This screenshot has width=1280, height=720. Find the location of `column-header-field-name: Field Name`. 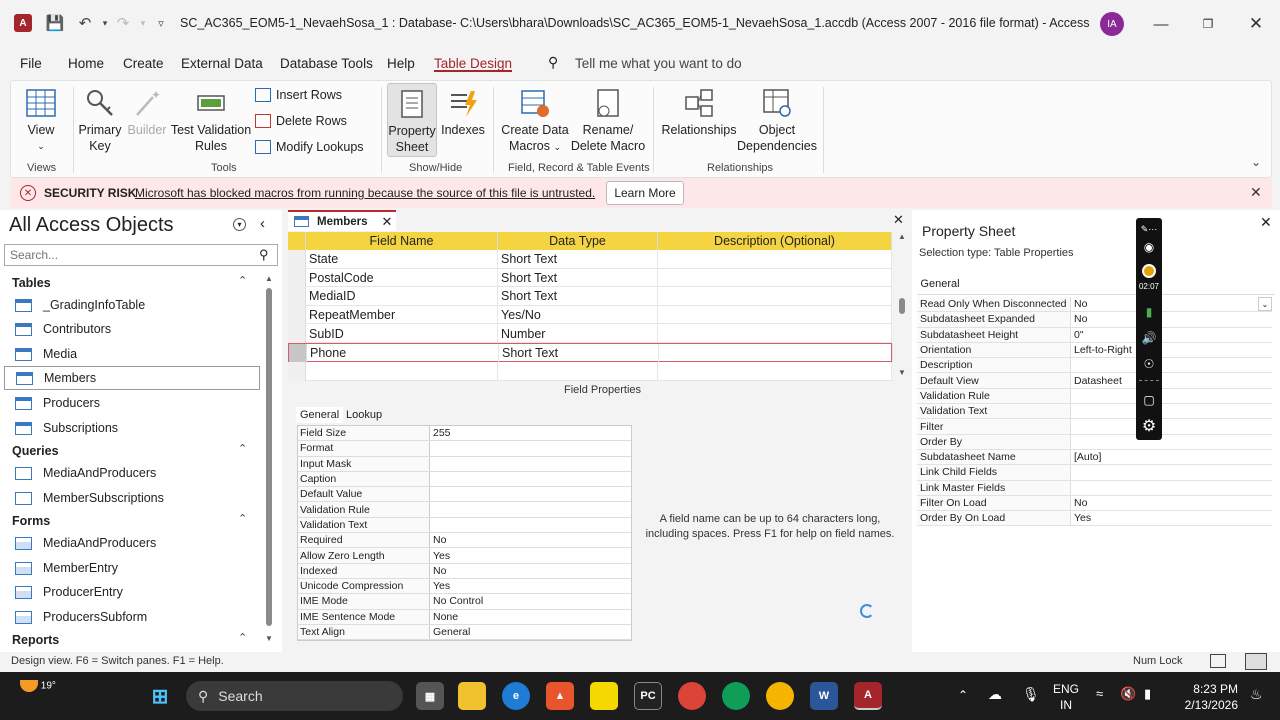

column-header-field-name: Field Name is located at coordinates (402, 241).